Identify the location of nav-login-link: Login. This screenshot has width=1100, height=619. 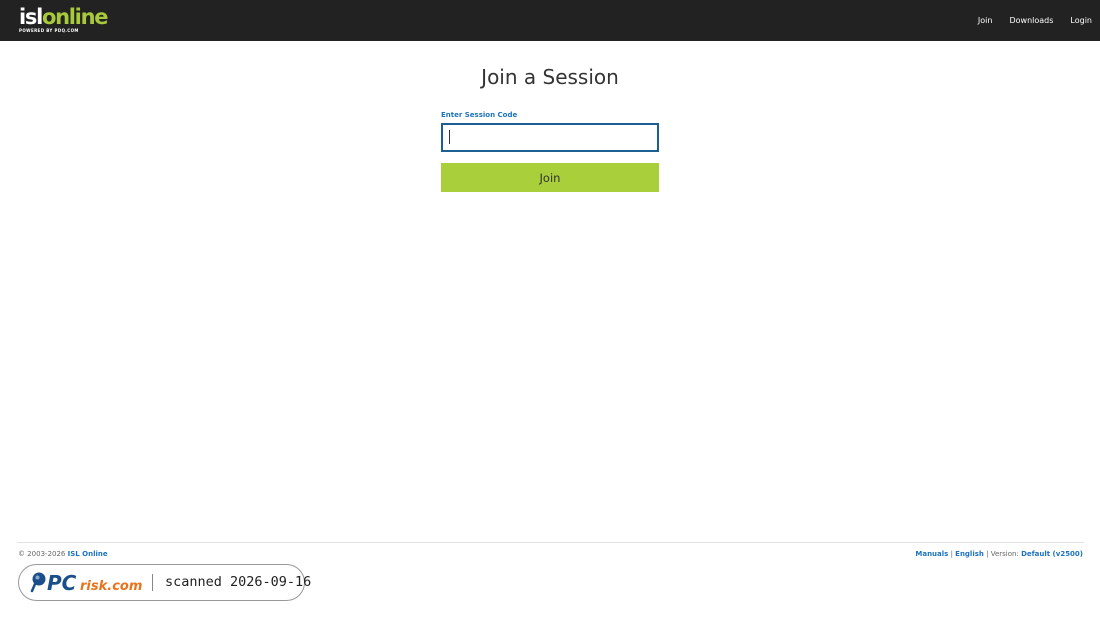
(1081, 20).